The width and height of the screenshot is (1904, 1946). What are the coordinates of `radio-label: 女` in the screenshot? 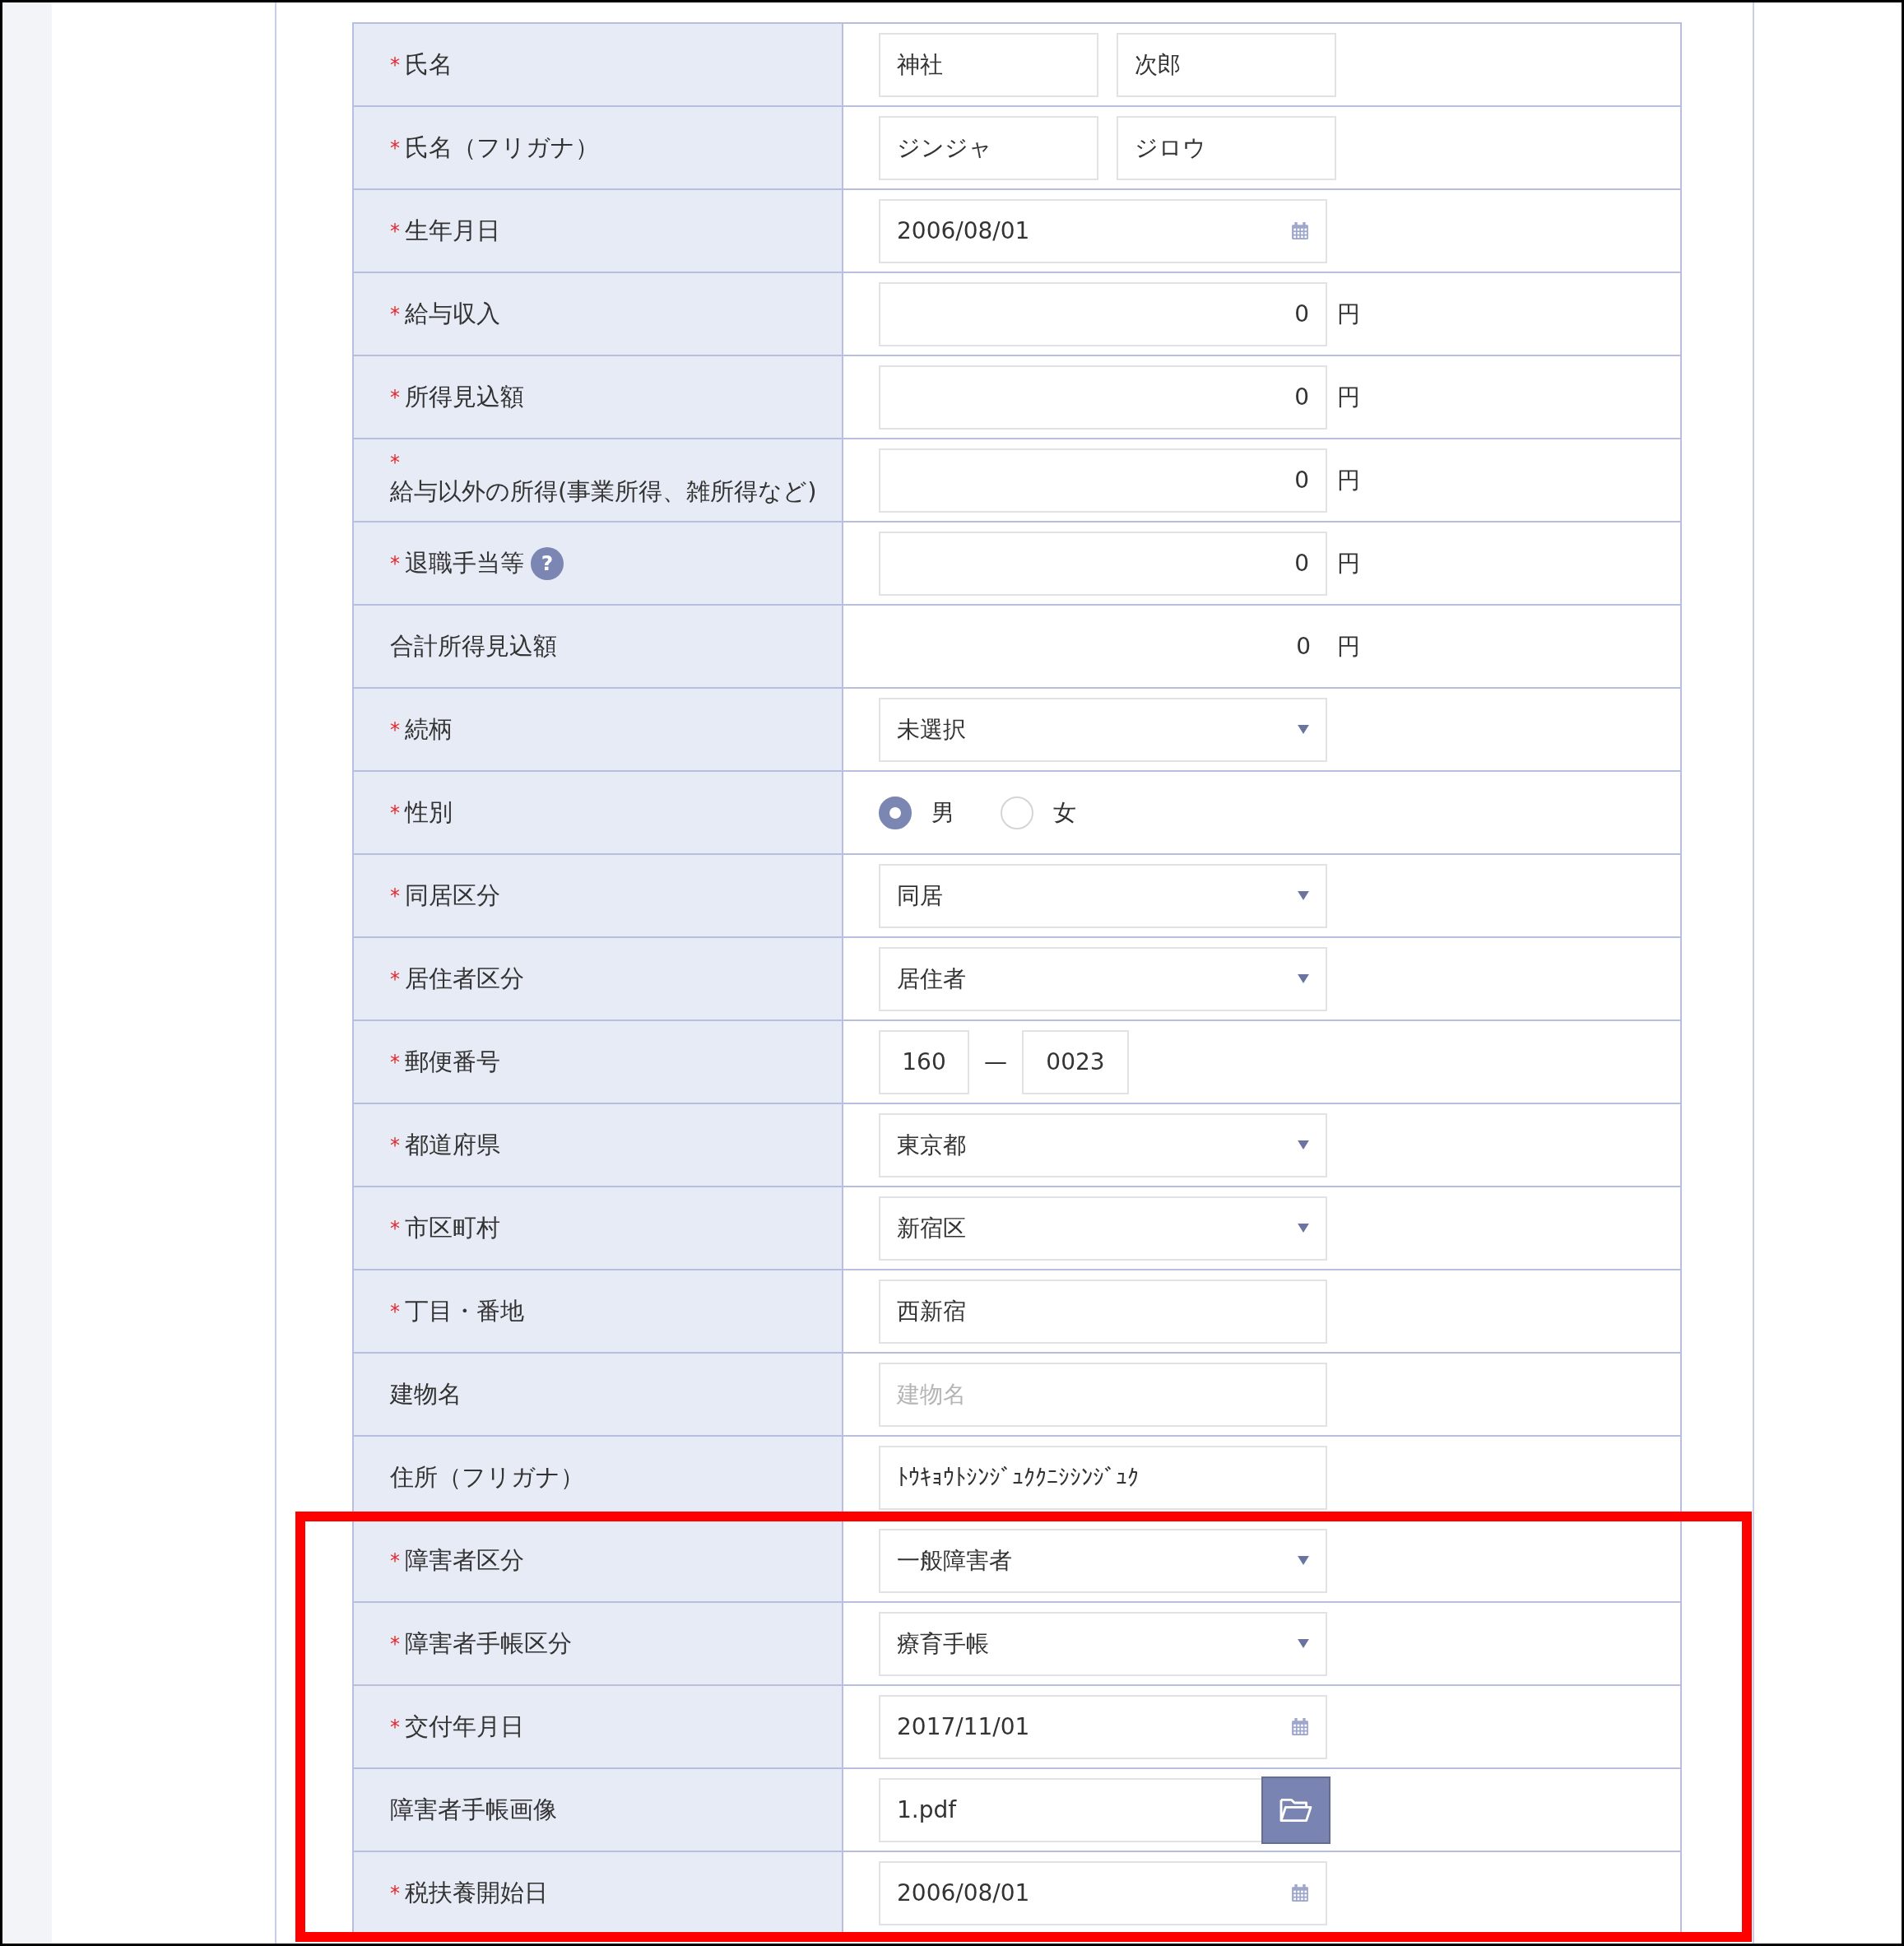 It's located at (1064, 812).